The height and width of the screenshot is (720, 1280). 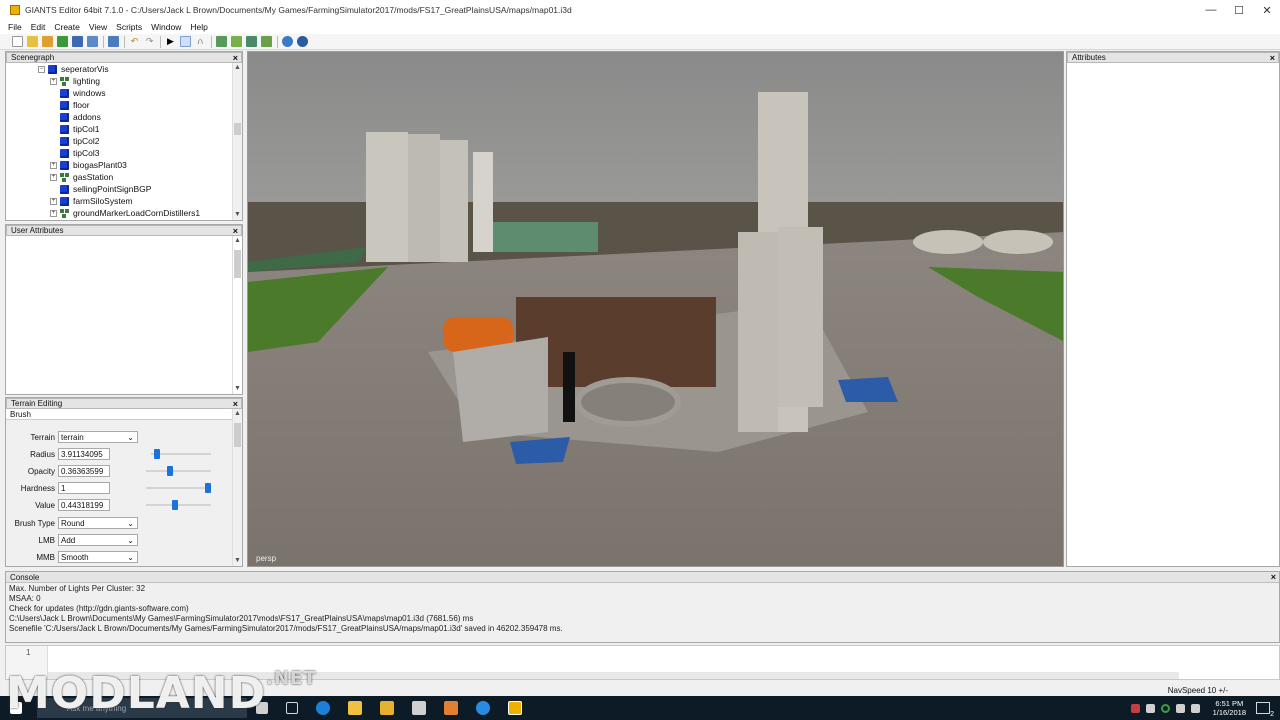 I want to click on toolbar-separator, so click(x=124, y=41).